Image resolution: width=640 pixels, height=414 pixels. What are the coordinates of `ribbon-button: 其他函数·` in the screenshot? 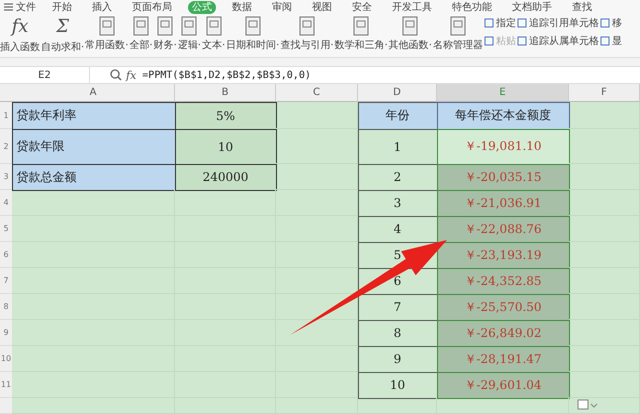 It's located at (410, 34).